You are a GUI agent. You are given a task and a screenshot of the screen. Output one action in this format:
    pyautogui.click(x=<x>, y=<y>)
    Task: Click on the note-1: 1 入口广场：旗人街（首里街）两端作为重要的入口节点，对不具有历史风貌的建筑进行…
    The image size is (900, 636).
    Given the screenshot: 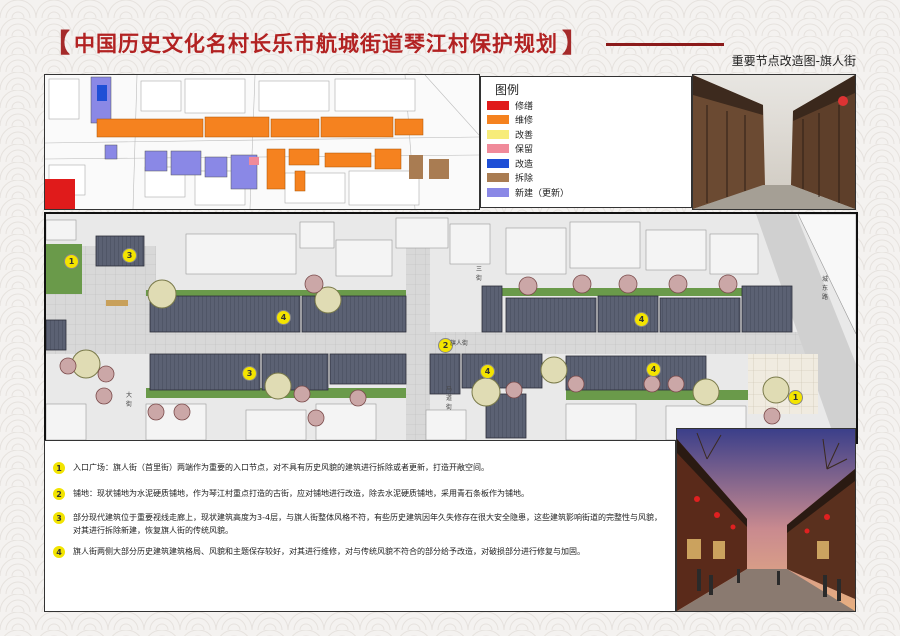 What is the action you would take?
    pyautogui.click(x=363, y=467)
    